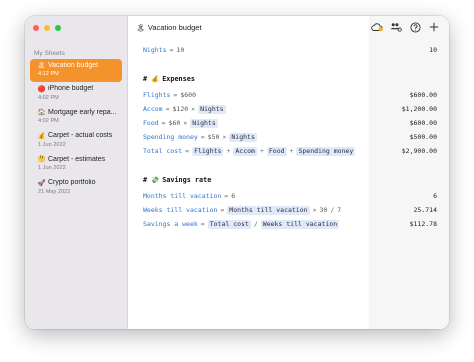 The image size is (474, 362). Describe the element at coordinates (76, 117) in the screenshot. I see `sidebar-sheet-item: 🏠 Mortgage early repa... 4:02 PM` at that location.